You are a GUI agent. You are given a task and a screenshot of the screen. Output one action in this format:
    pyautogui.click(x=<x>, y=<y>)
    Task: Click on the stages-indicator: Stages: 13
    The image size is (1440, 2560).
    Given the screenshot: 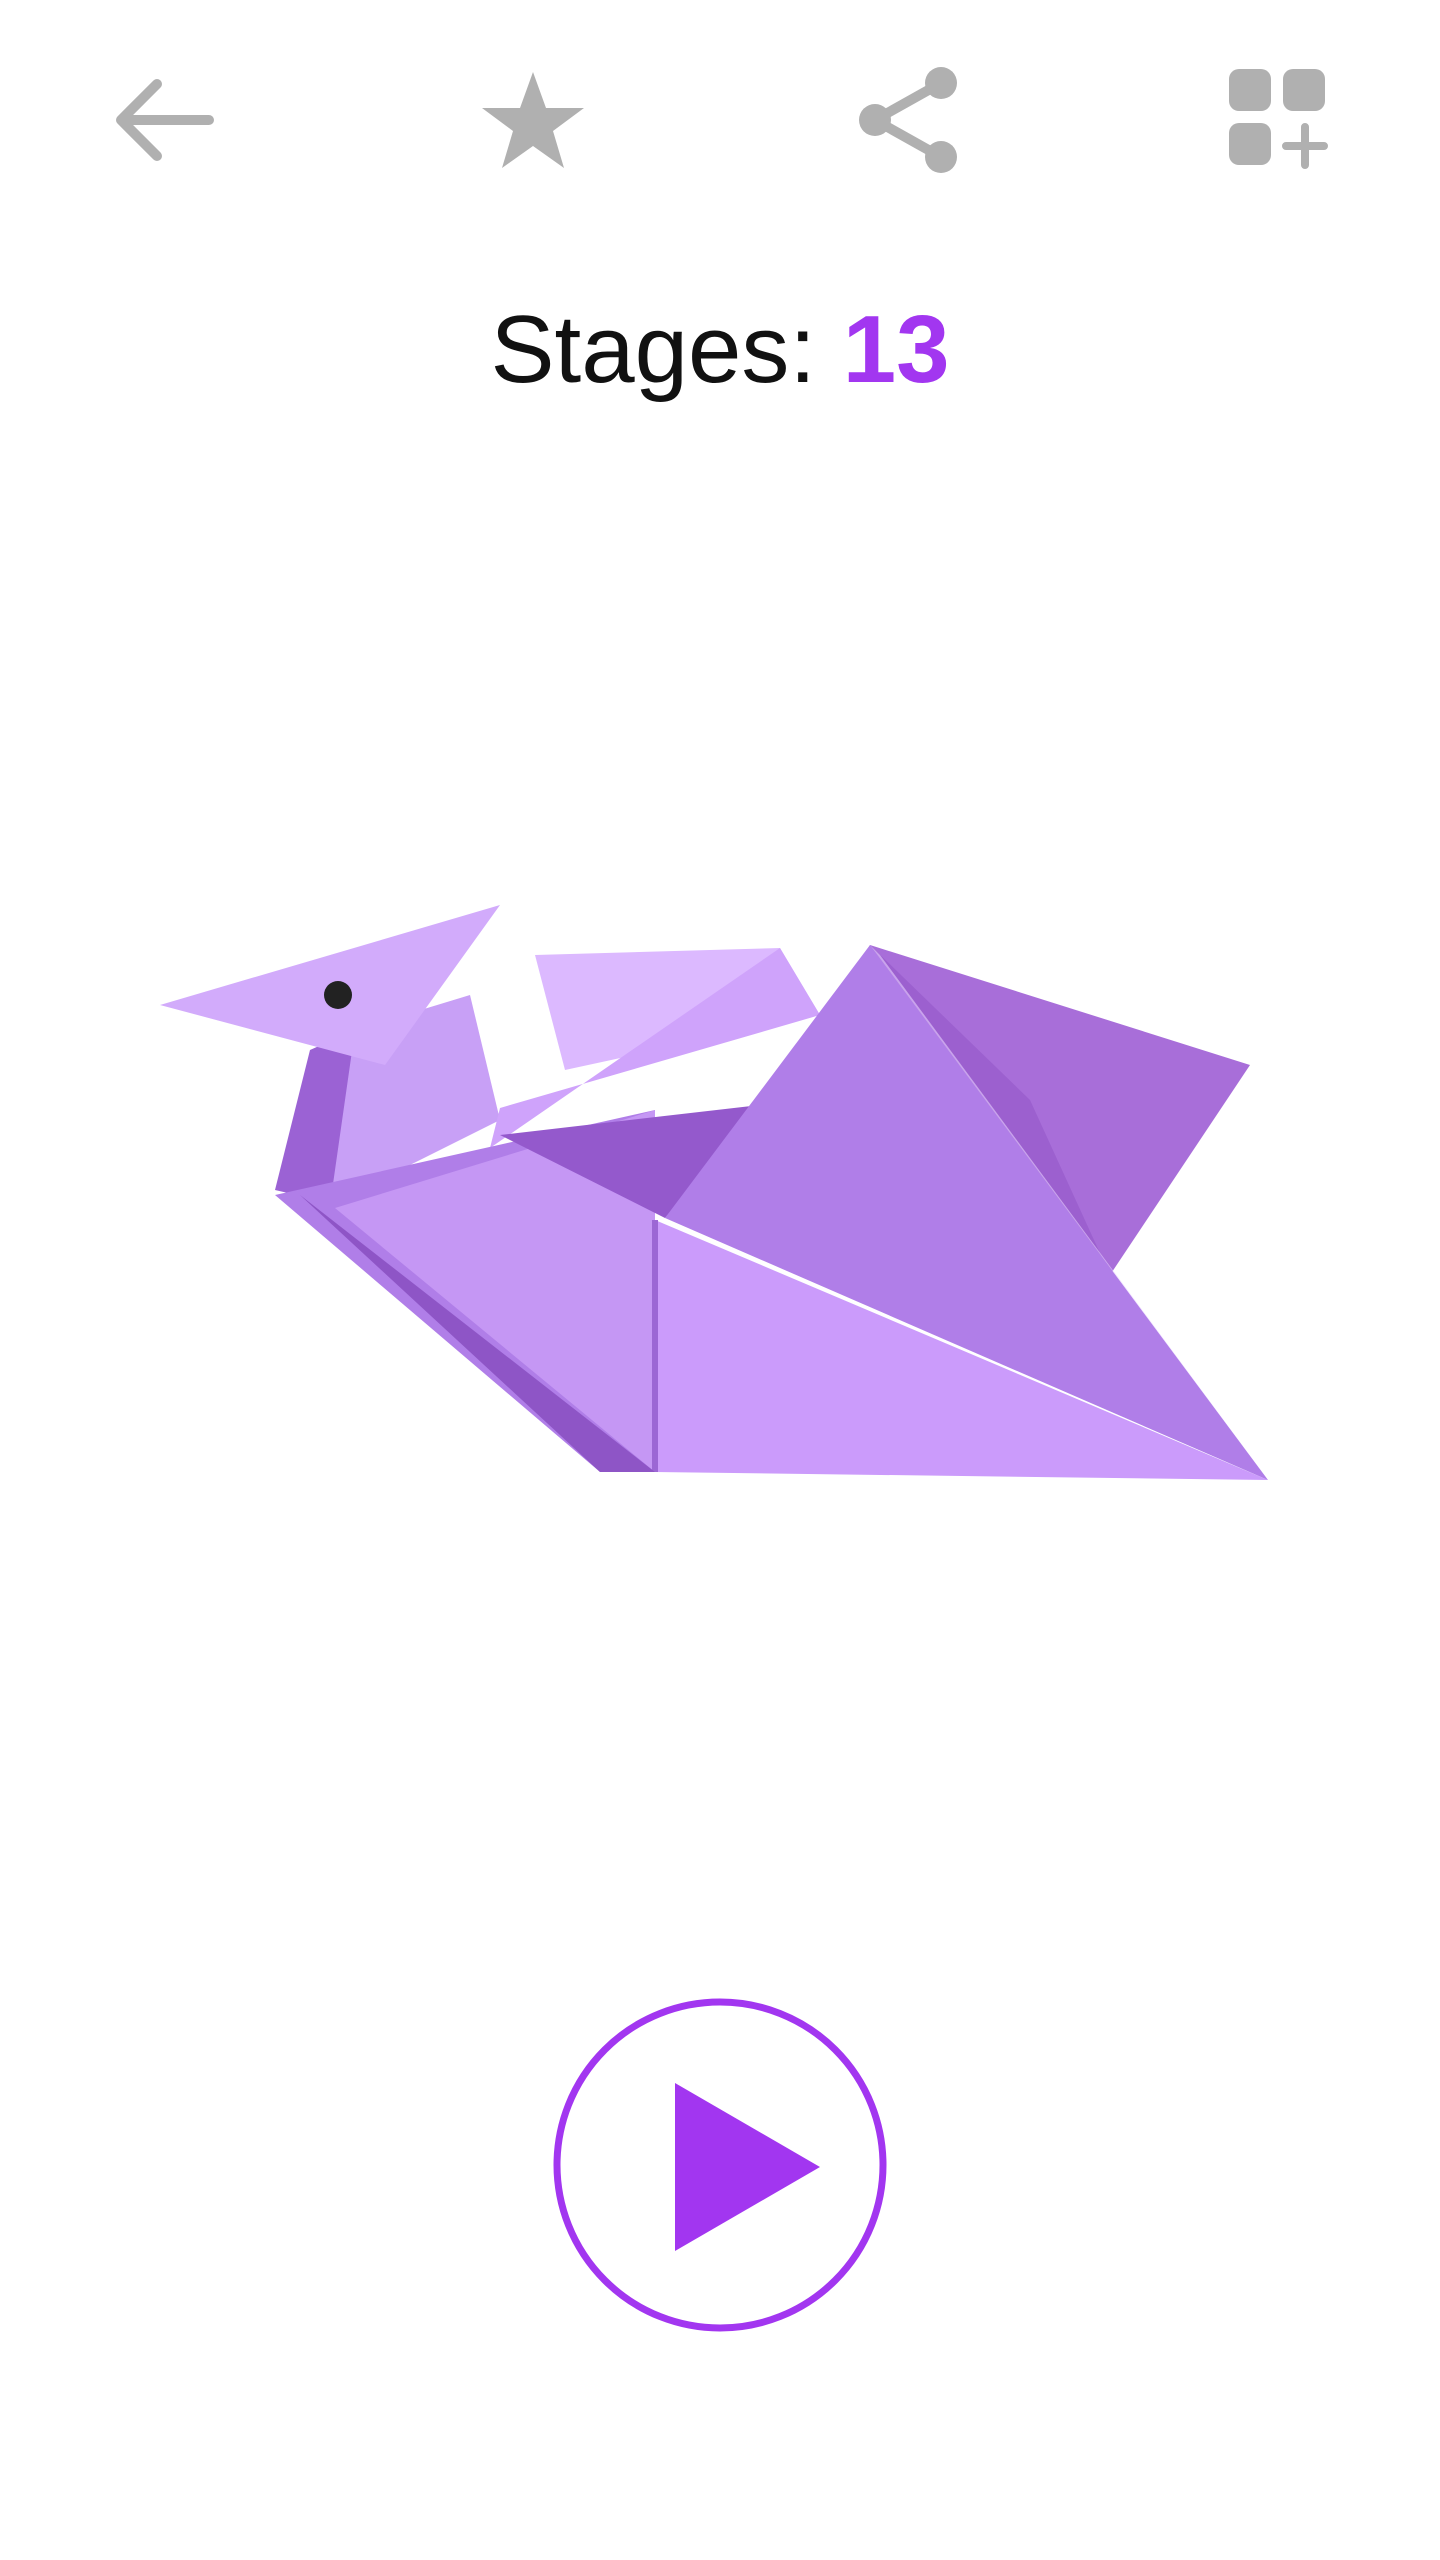 What is the action you would take?
    pyautogui.click(x=720, y=350)
    